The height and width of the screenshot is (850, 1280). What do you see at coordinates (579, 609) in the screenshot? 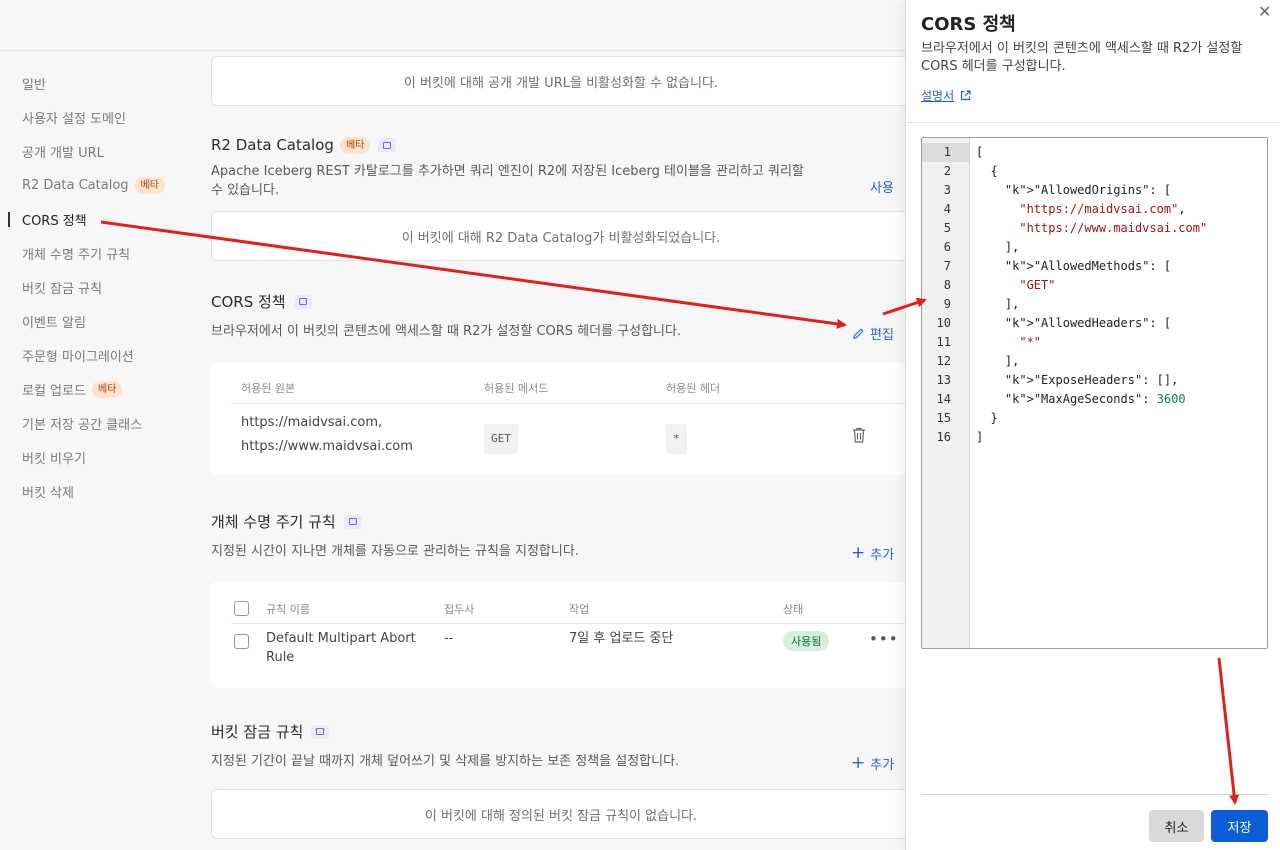
I see `column-header: 작업` at bounding box center [579, 609].